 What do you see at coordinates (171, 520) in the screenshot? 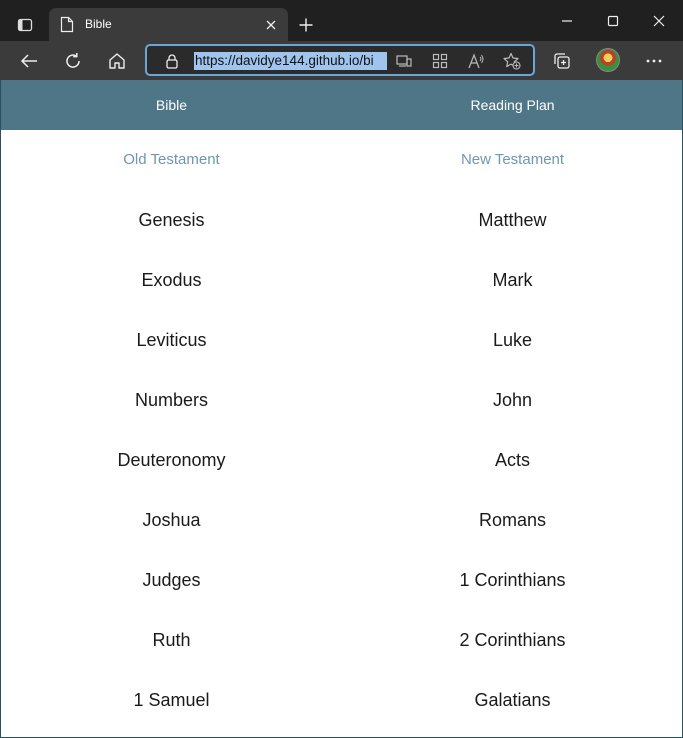
I see `book-link: Joshua` at bounding box center [171, 520].